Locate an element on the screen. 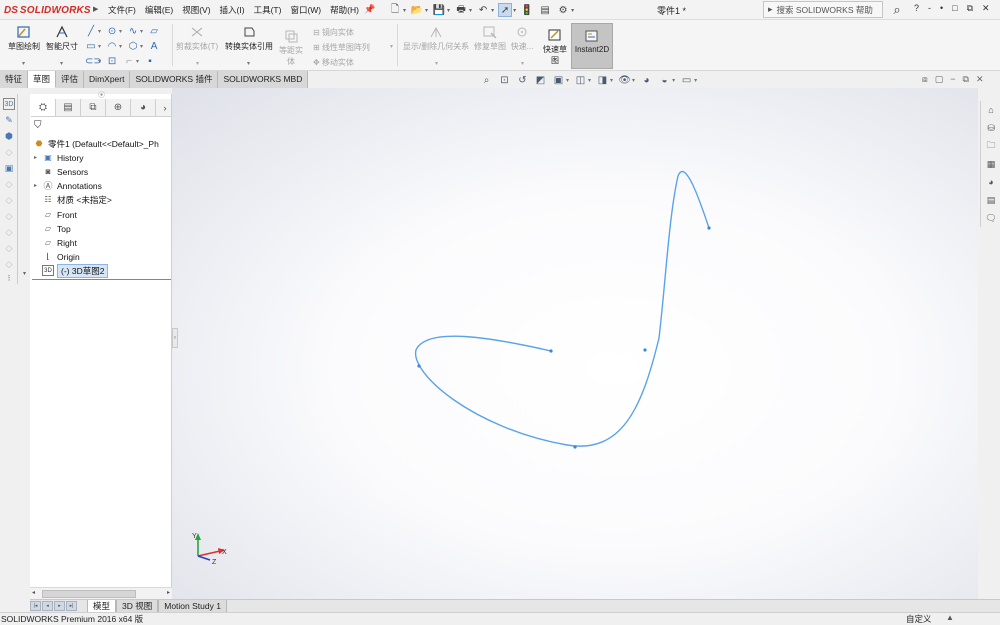 The image size is (1000, 625). panel-splitter-handle: ‹ is located at coordinates (175, 338).